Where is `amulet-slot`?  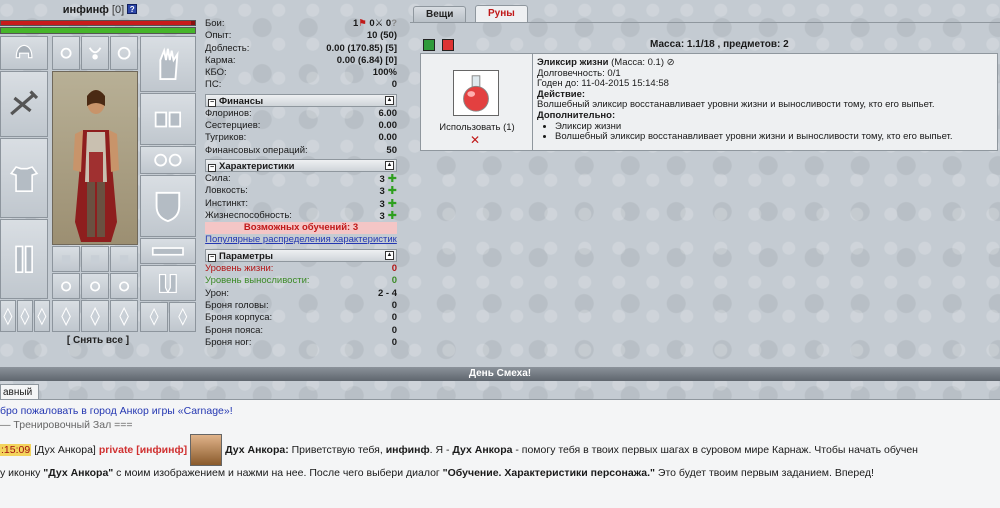 amulet-slot is located at coordinates (95, 53).